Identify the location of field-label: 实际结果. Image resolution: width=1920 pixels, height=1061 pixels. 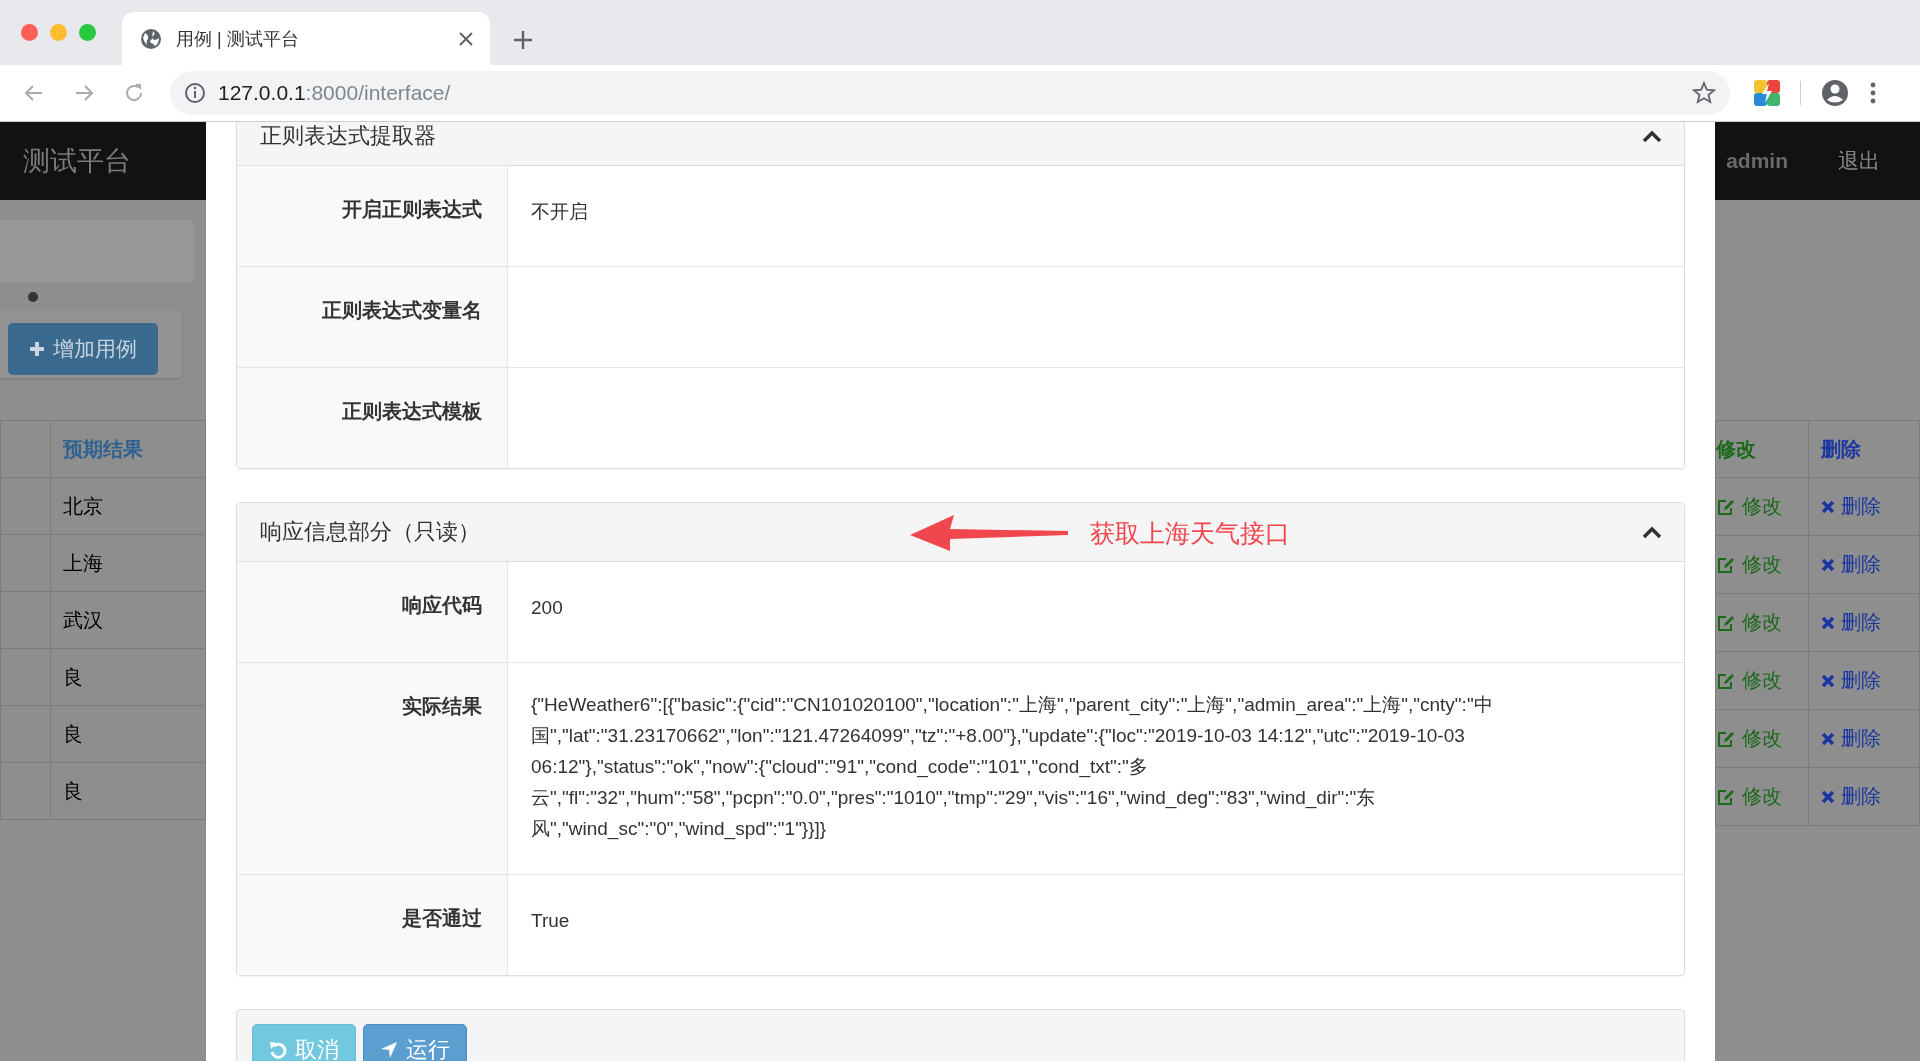
(372, 768).